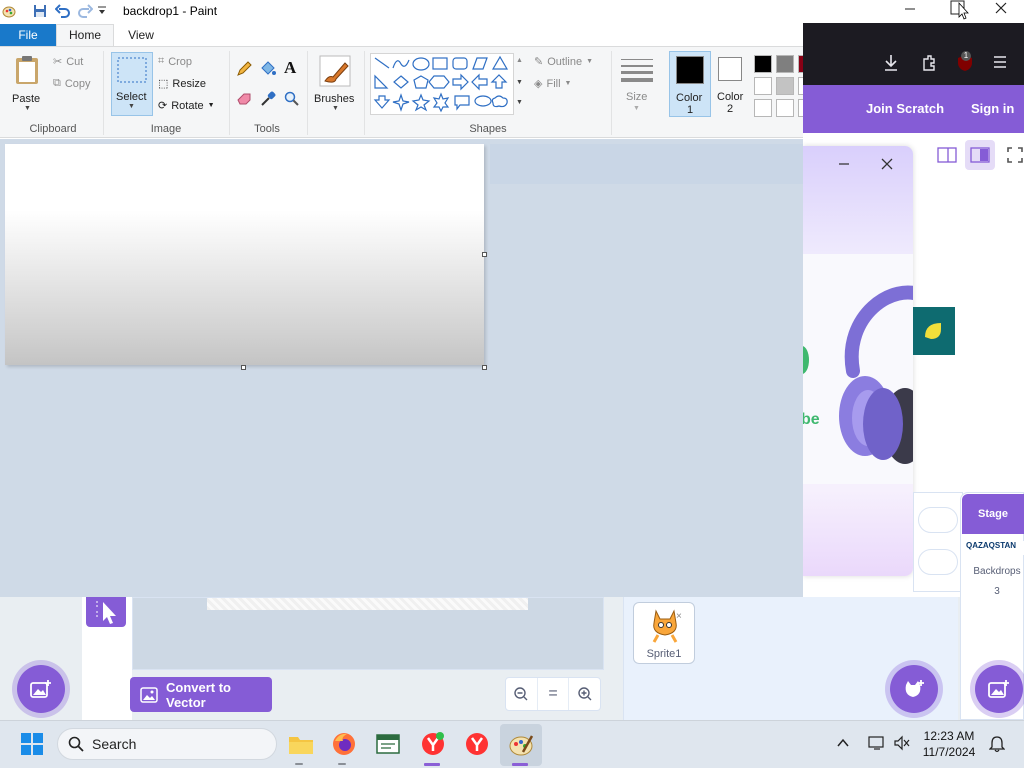 This screenshot has height=768, width=1024. Describe the element at coordinates (521, 745) in the screenshot. I see `paint-taskbar-button` at that location.